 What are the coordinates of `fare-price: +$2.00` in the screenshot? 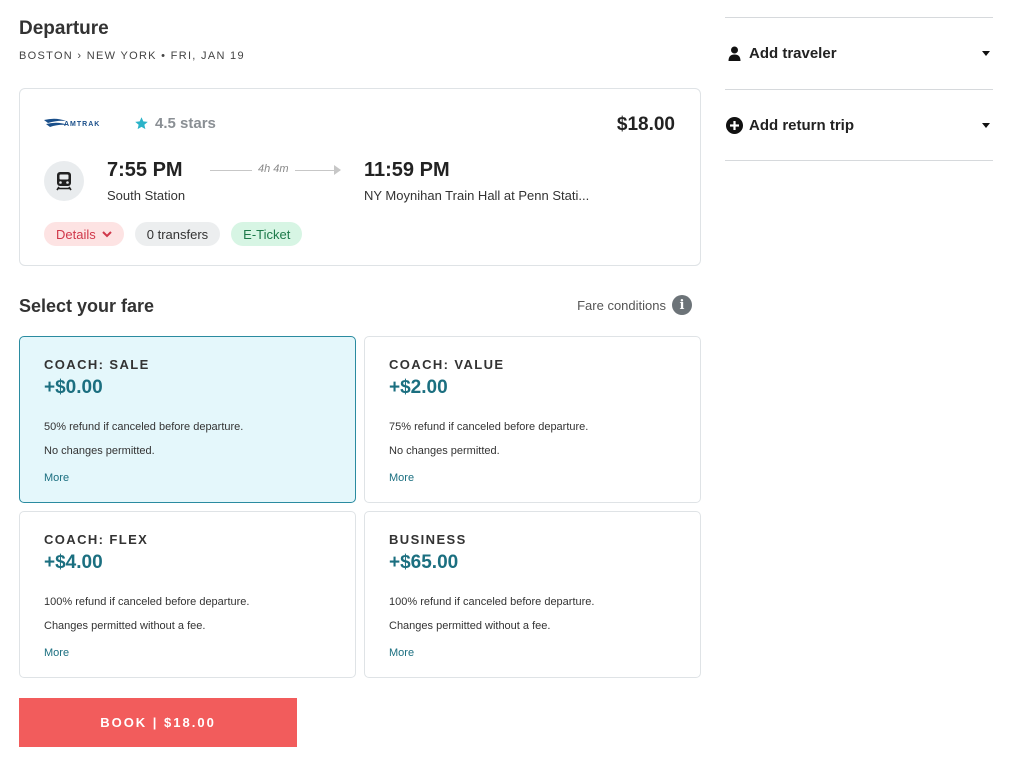 It's located at (418, 387).